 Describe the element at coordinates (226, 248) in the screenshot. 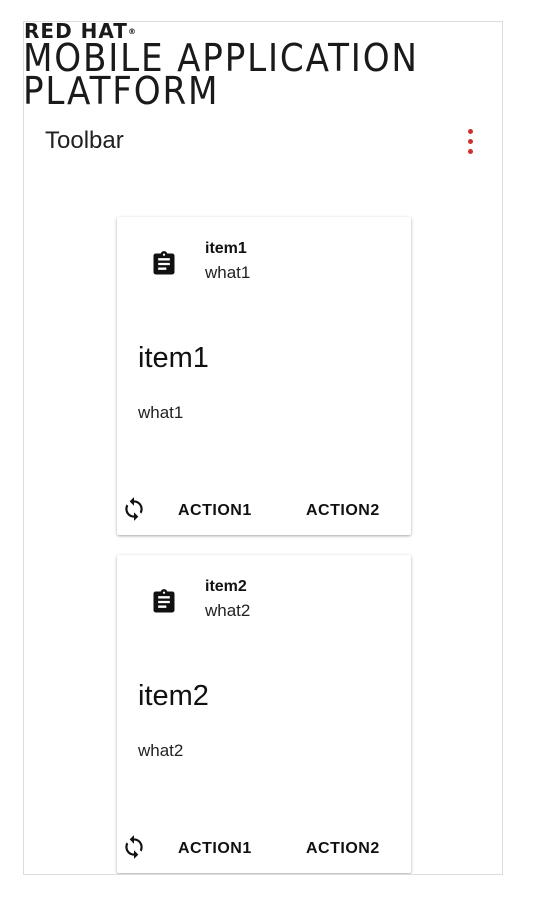

I see `card-header-title: item1` at that location.